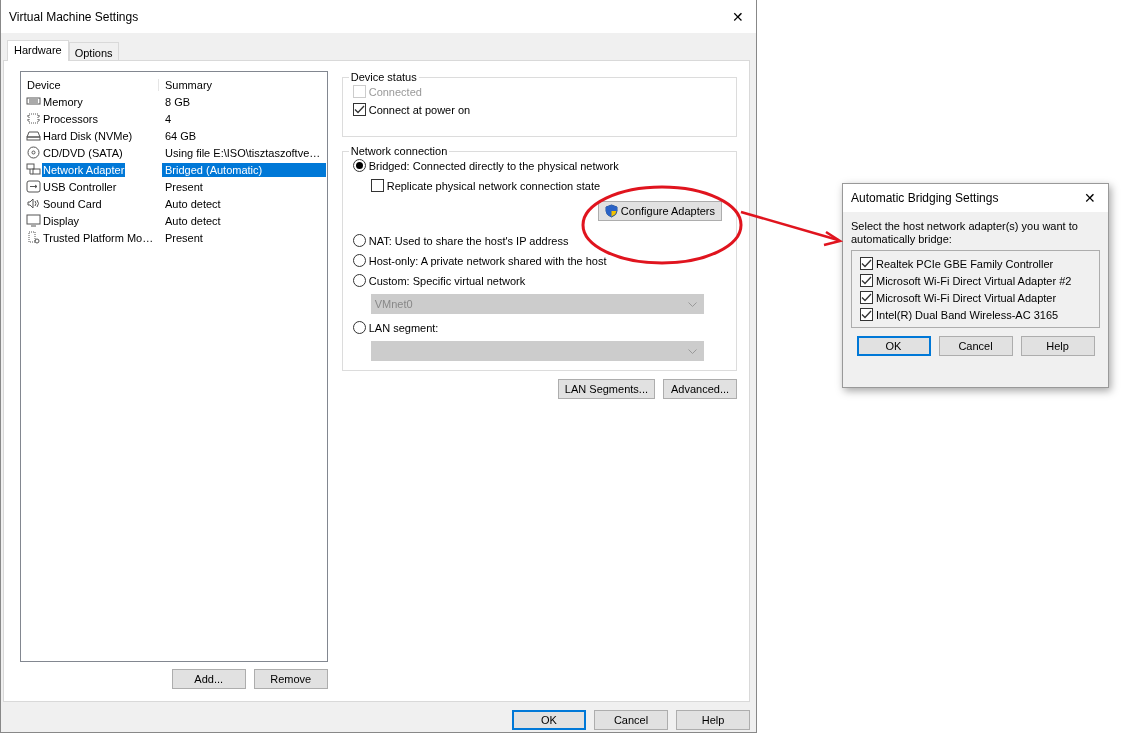 This screenshot has width=1134, height=737. I want to click on device-name: Display, so click(61, 220).